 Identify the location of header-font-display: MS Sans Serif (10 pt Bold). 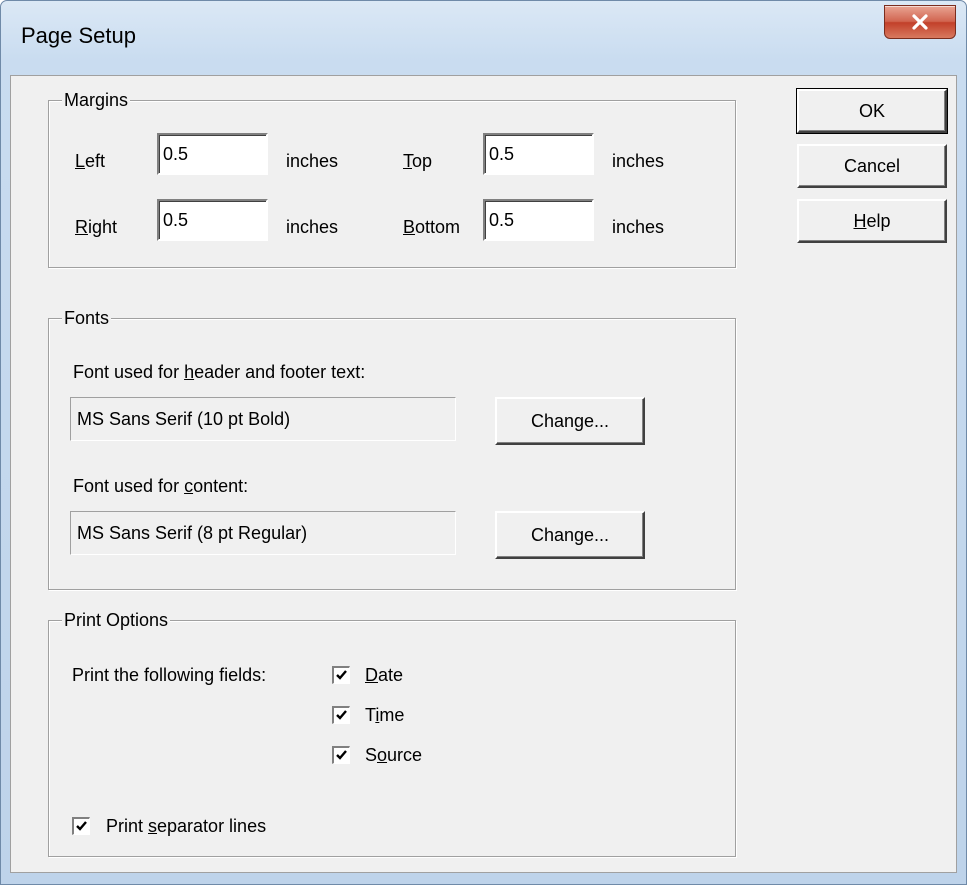
(263, 419).